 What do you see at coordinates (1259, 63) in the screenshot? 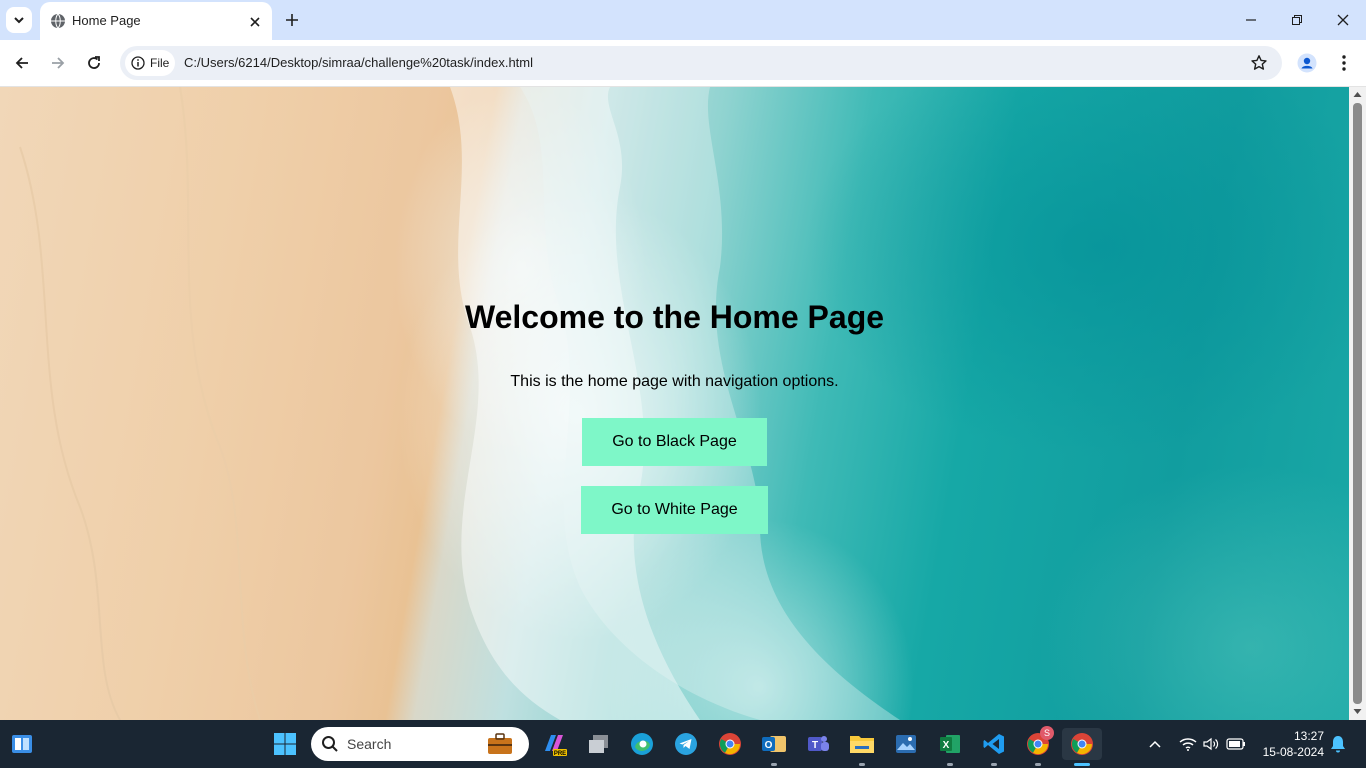
I see `bookmark-star-icon` at bounding box center [1259, 63].